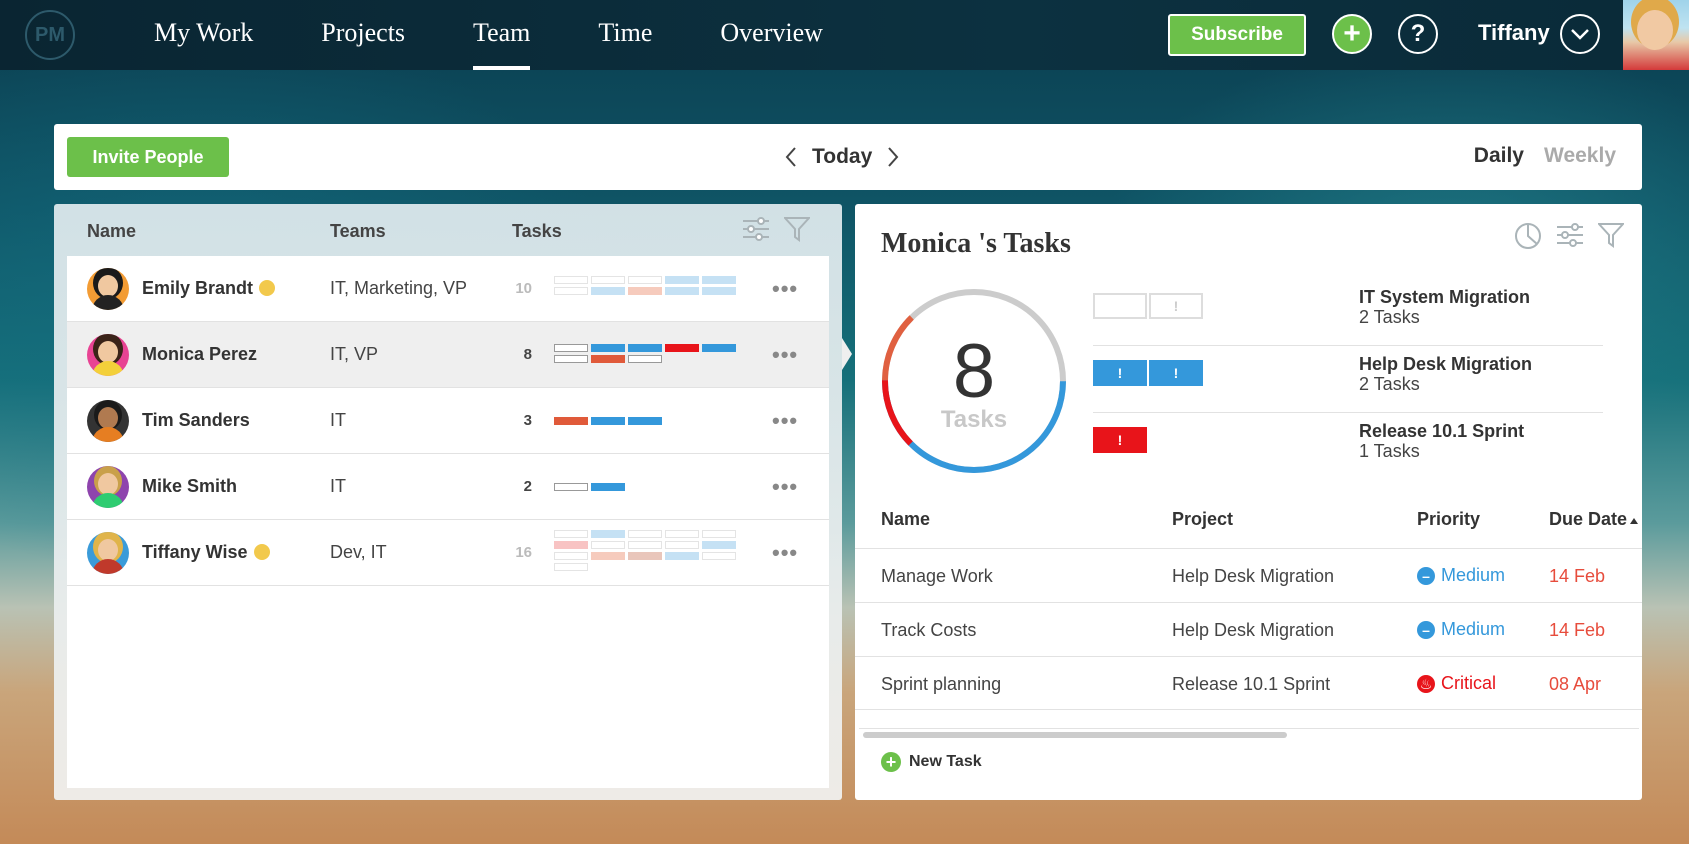  I want to click on team-toolbar: Invite People Today Daily Weekly, so click(848, 157).